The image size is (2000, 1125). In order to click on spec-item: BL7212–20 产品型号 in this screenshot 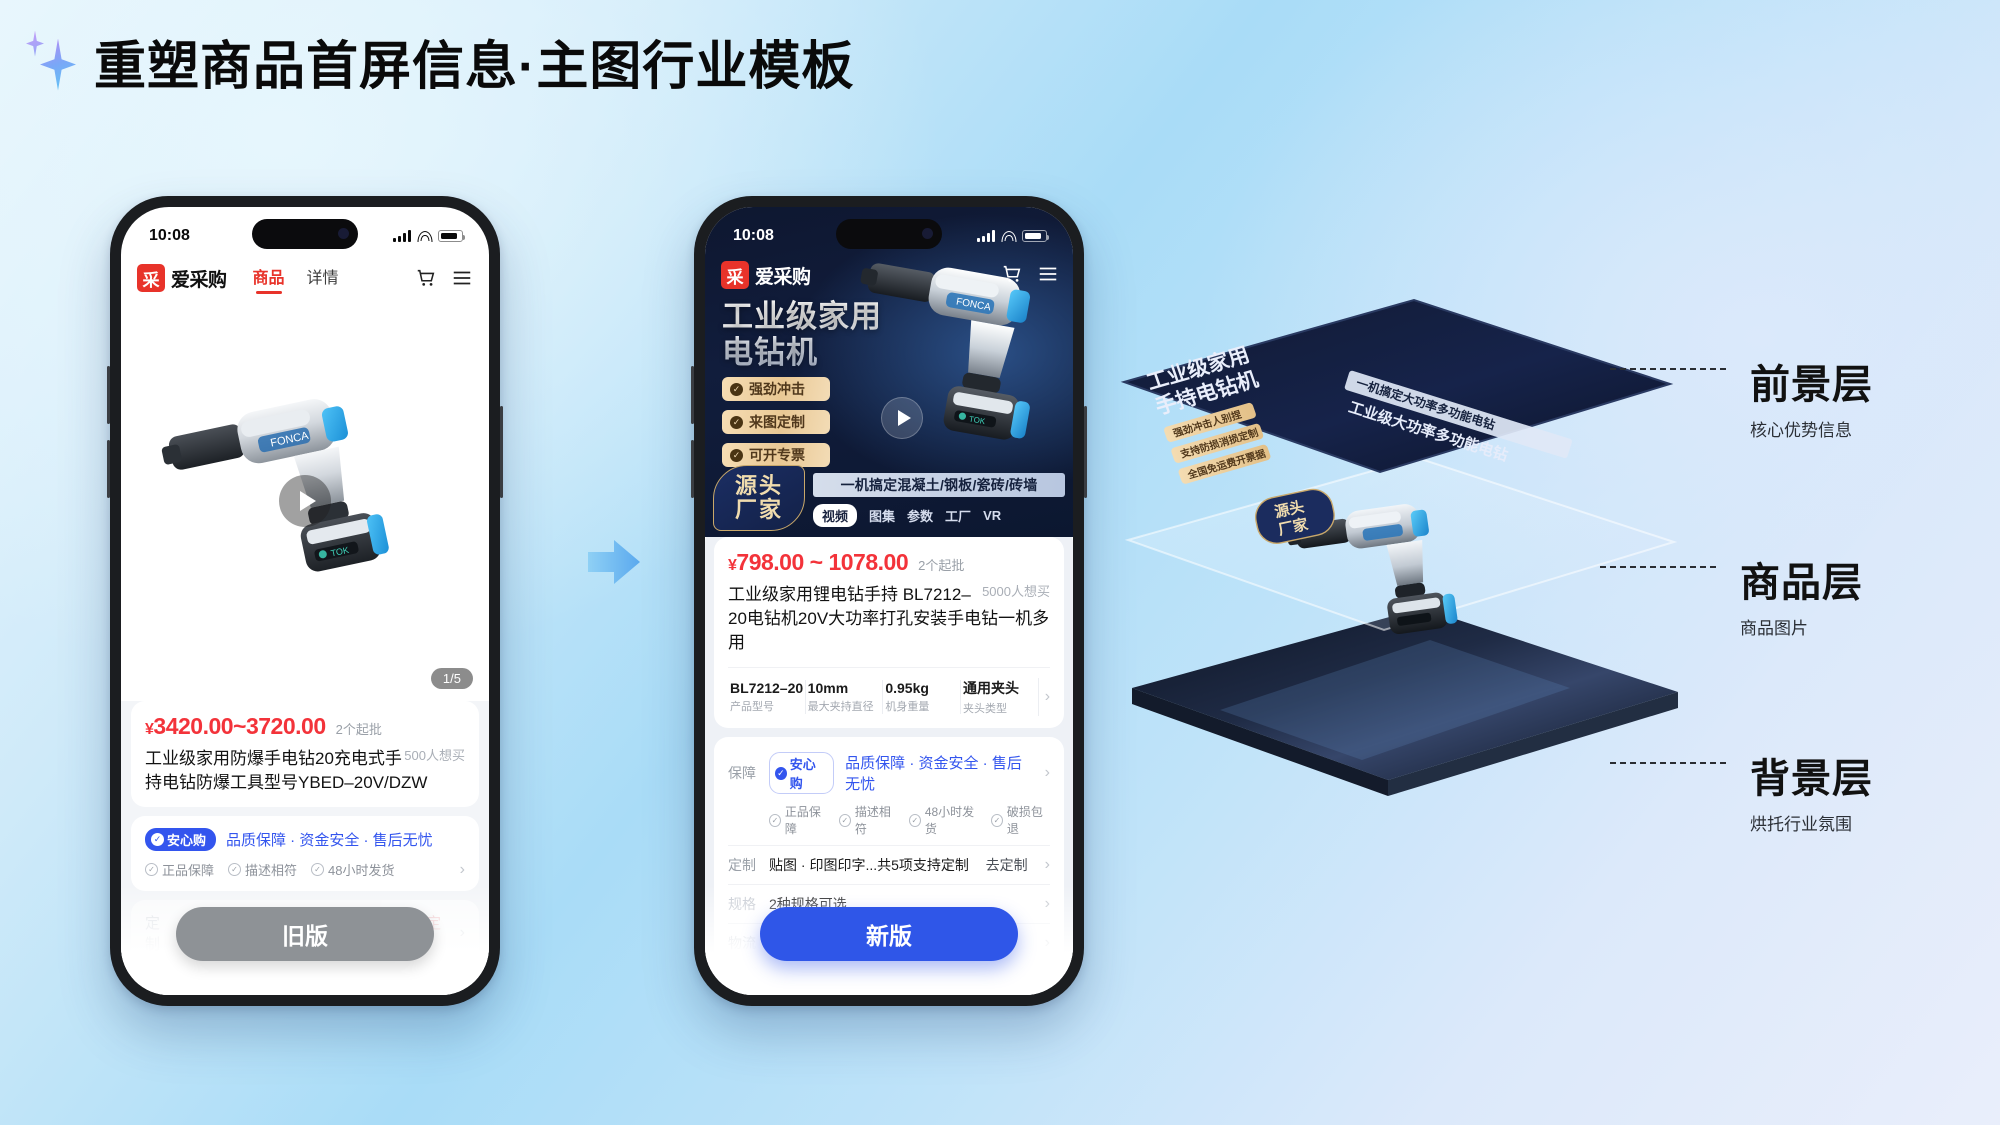, I will do `click(767, 697)`.